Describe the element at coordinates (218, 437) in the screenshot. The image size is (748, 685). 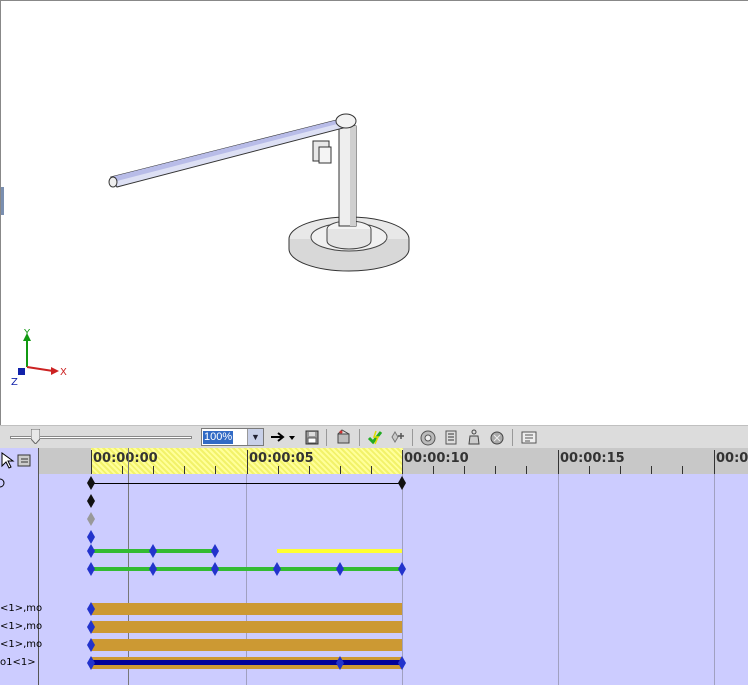
I see `zoom-value: 100%` at that location.